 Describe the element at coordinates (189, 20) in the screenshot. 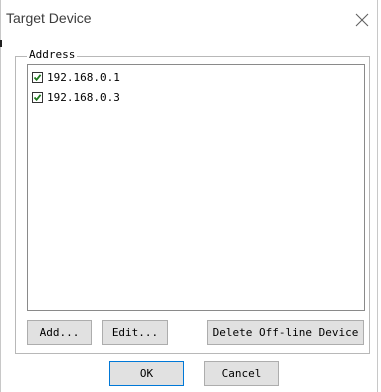

I see `title-bar: Target Device` at that location.